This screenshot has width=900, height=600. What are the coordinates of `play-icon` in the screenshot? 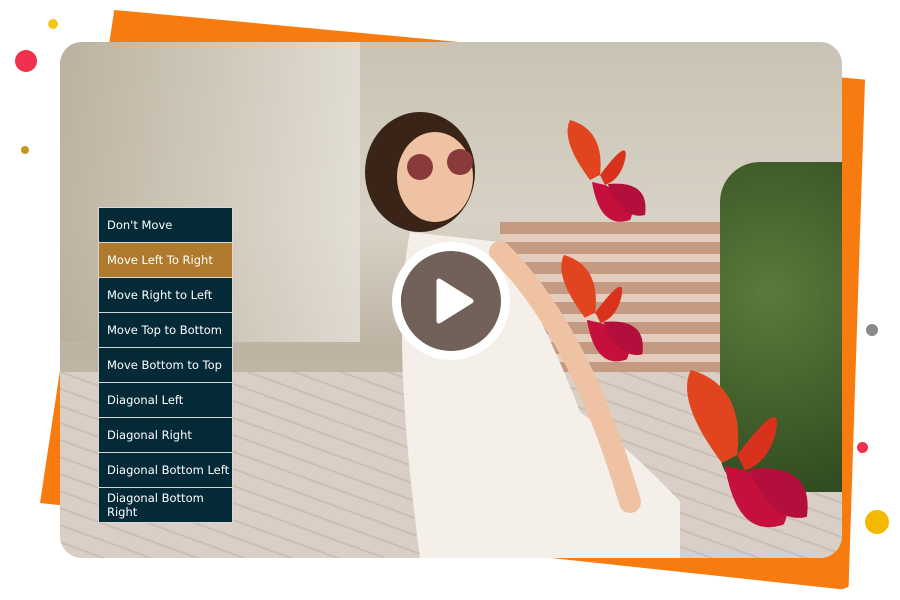 It's located at (455, 301).